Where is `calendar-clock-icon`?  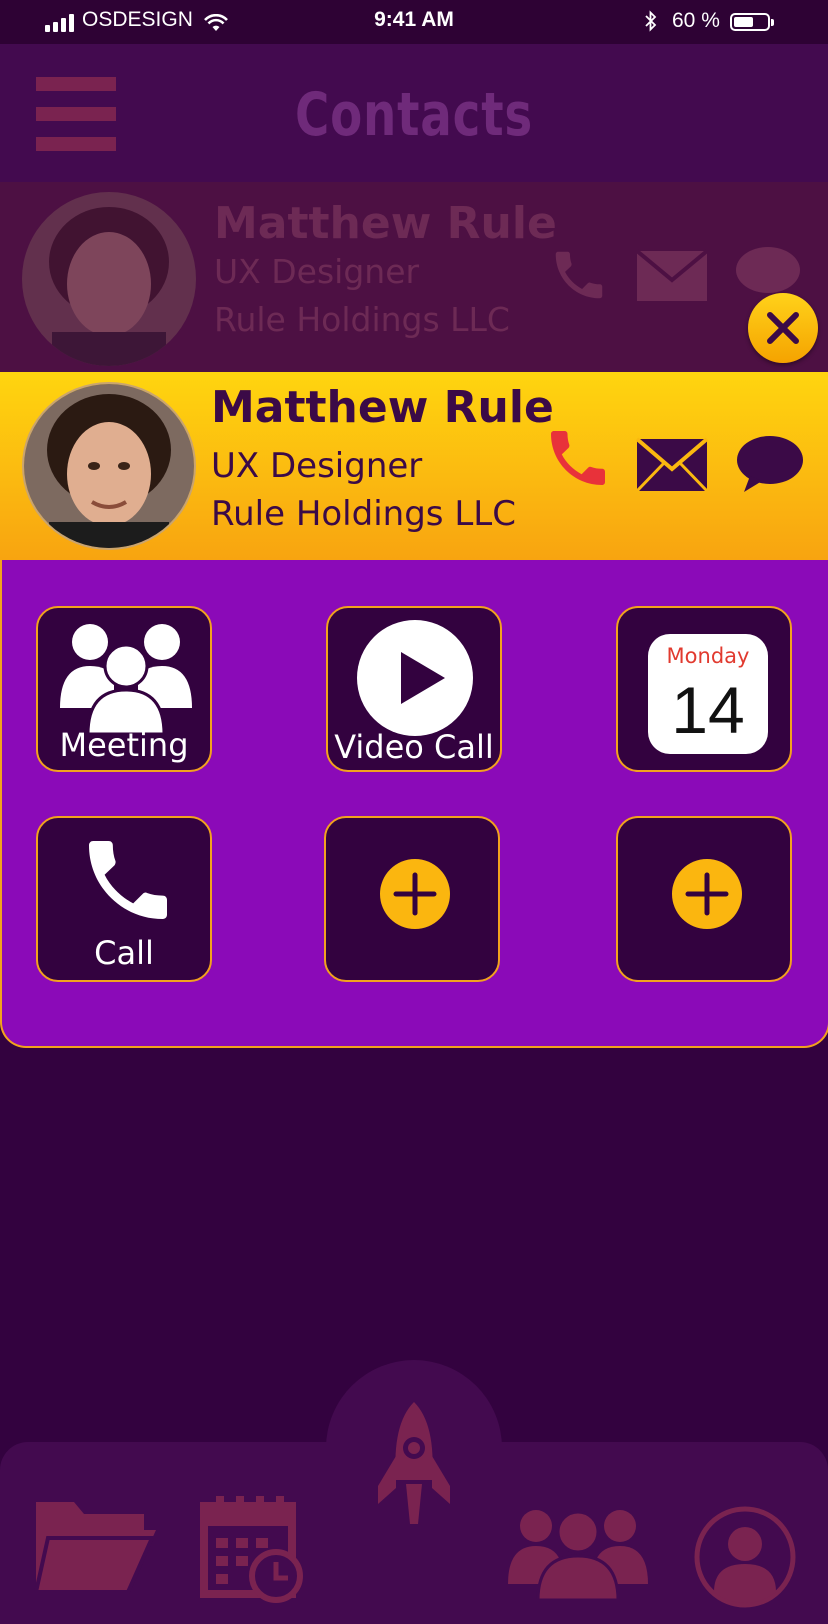
calendar-clock-icon is located at coordinates (252, 1549).